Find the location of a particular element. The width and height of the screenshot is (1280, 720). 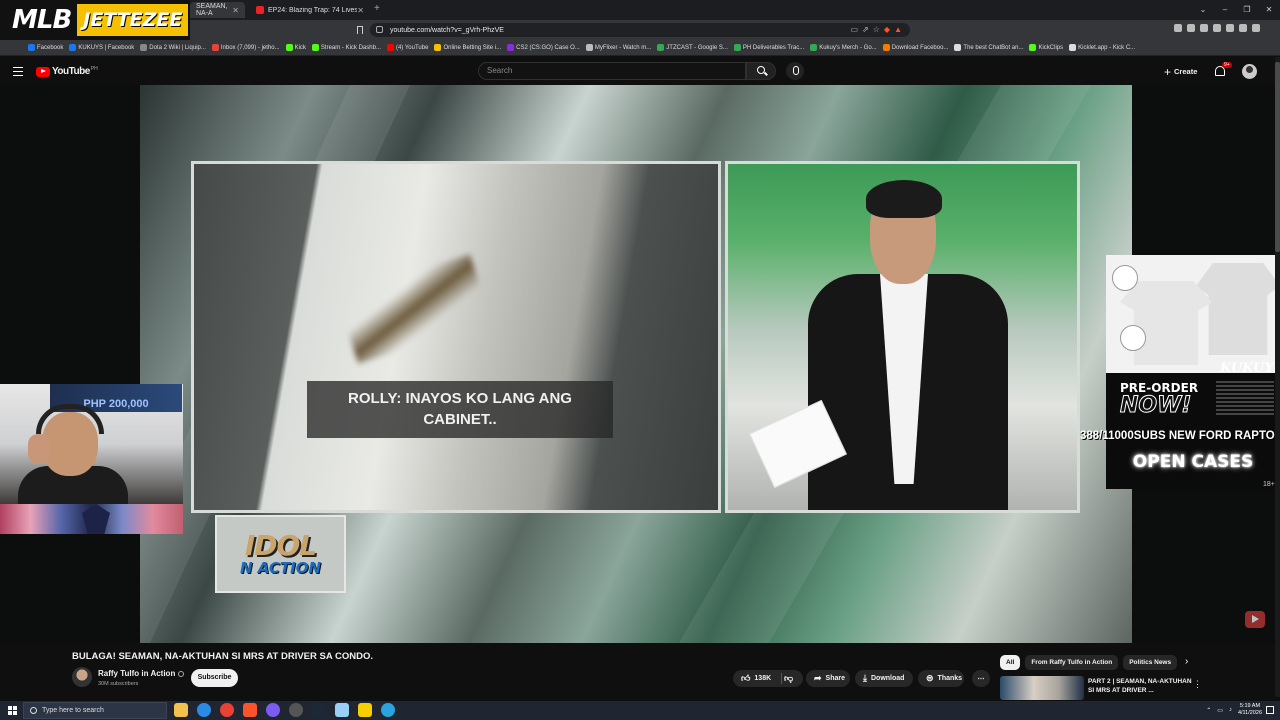

brave-shields-icon: ◆ is located at coordinates (887, 30).